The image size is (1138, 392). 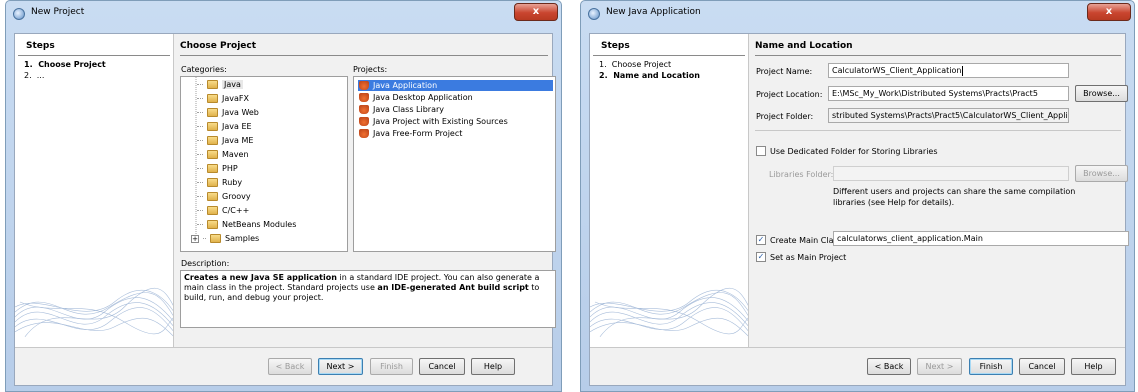 What do you see at coordinates (801, 174) in the screenshot?
I see `libraries-folder-label: Libraries Folder:` at bounding box center [801, 174].